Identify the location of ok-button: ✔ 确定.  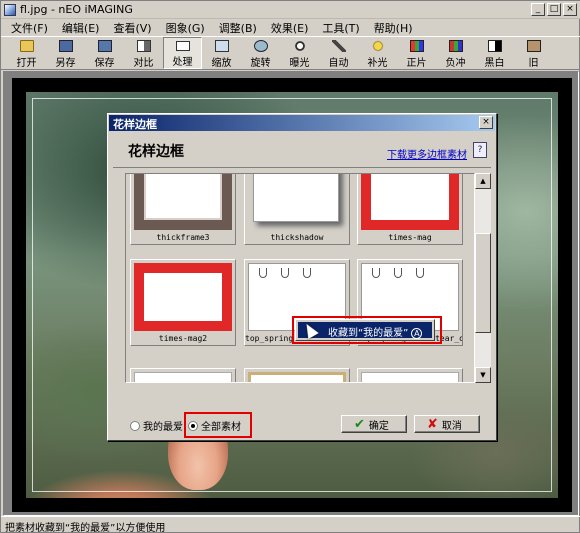
(374, 424).